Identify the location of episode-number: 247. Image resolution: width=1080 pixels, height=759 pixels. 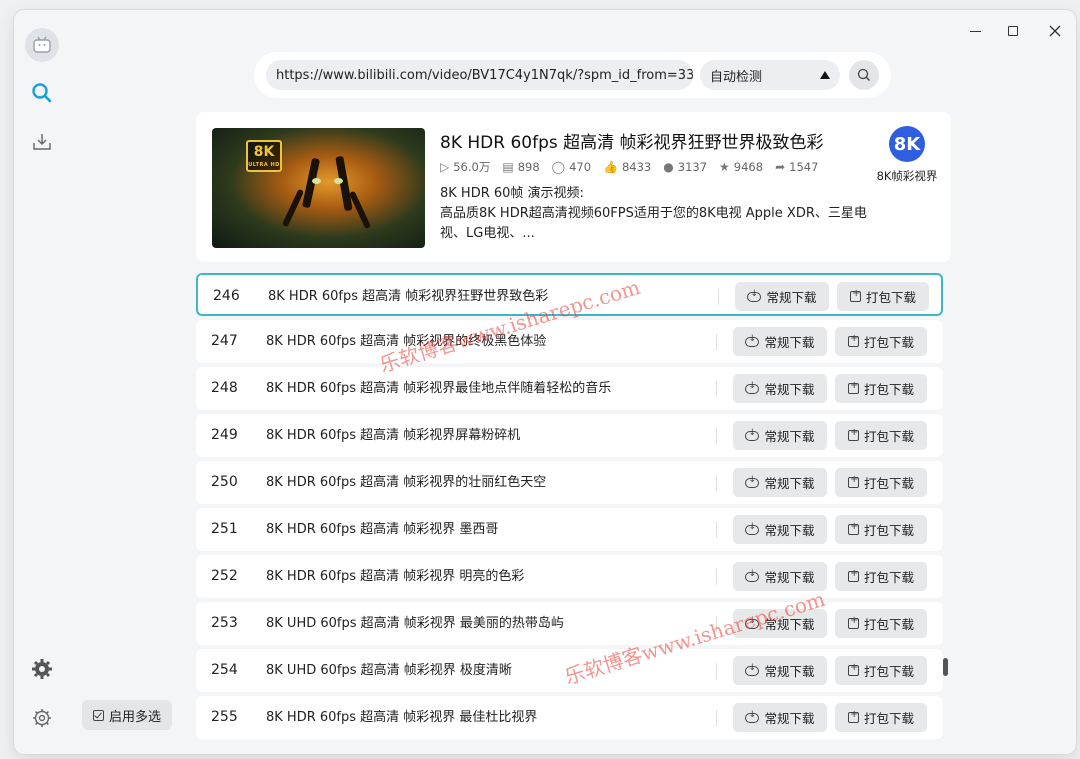
(224, 341).